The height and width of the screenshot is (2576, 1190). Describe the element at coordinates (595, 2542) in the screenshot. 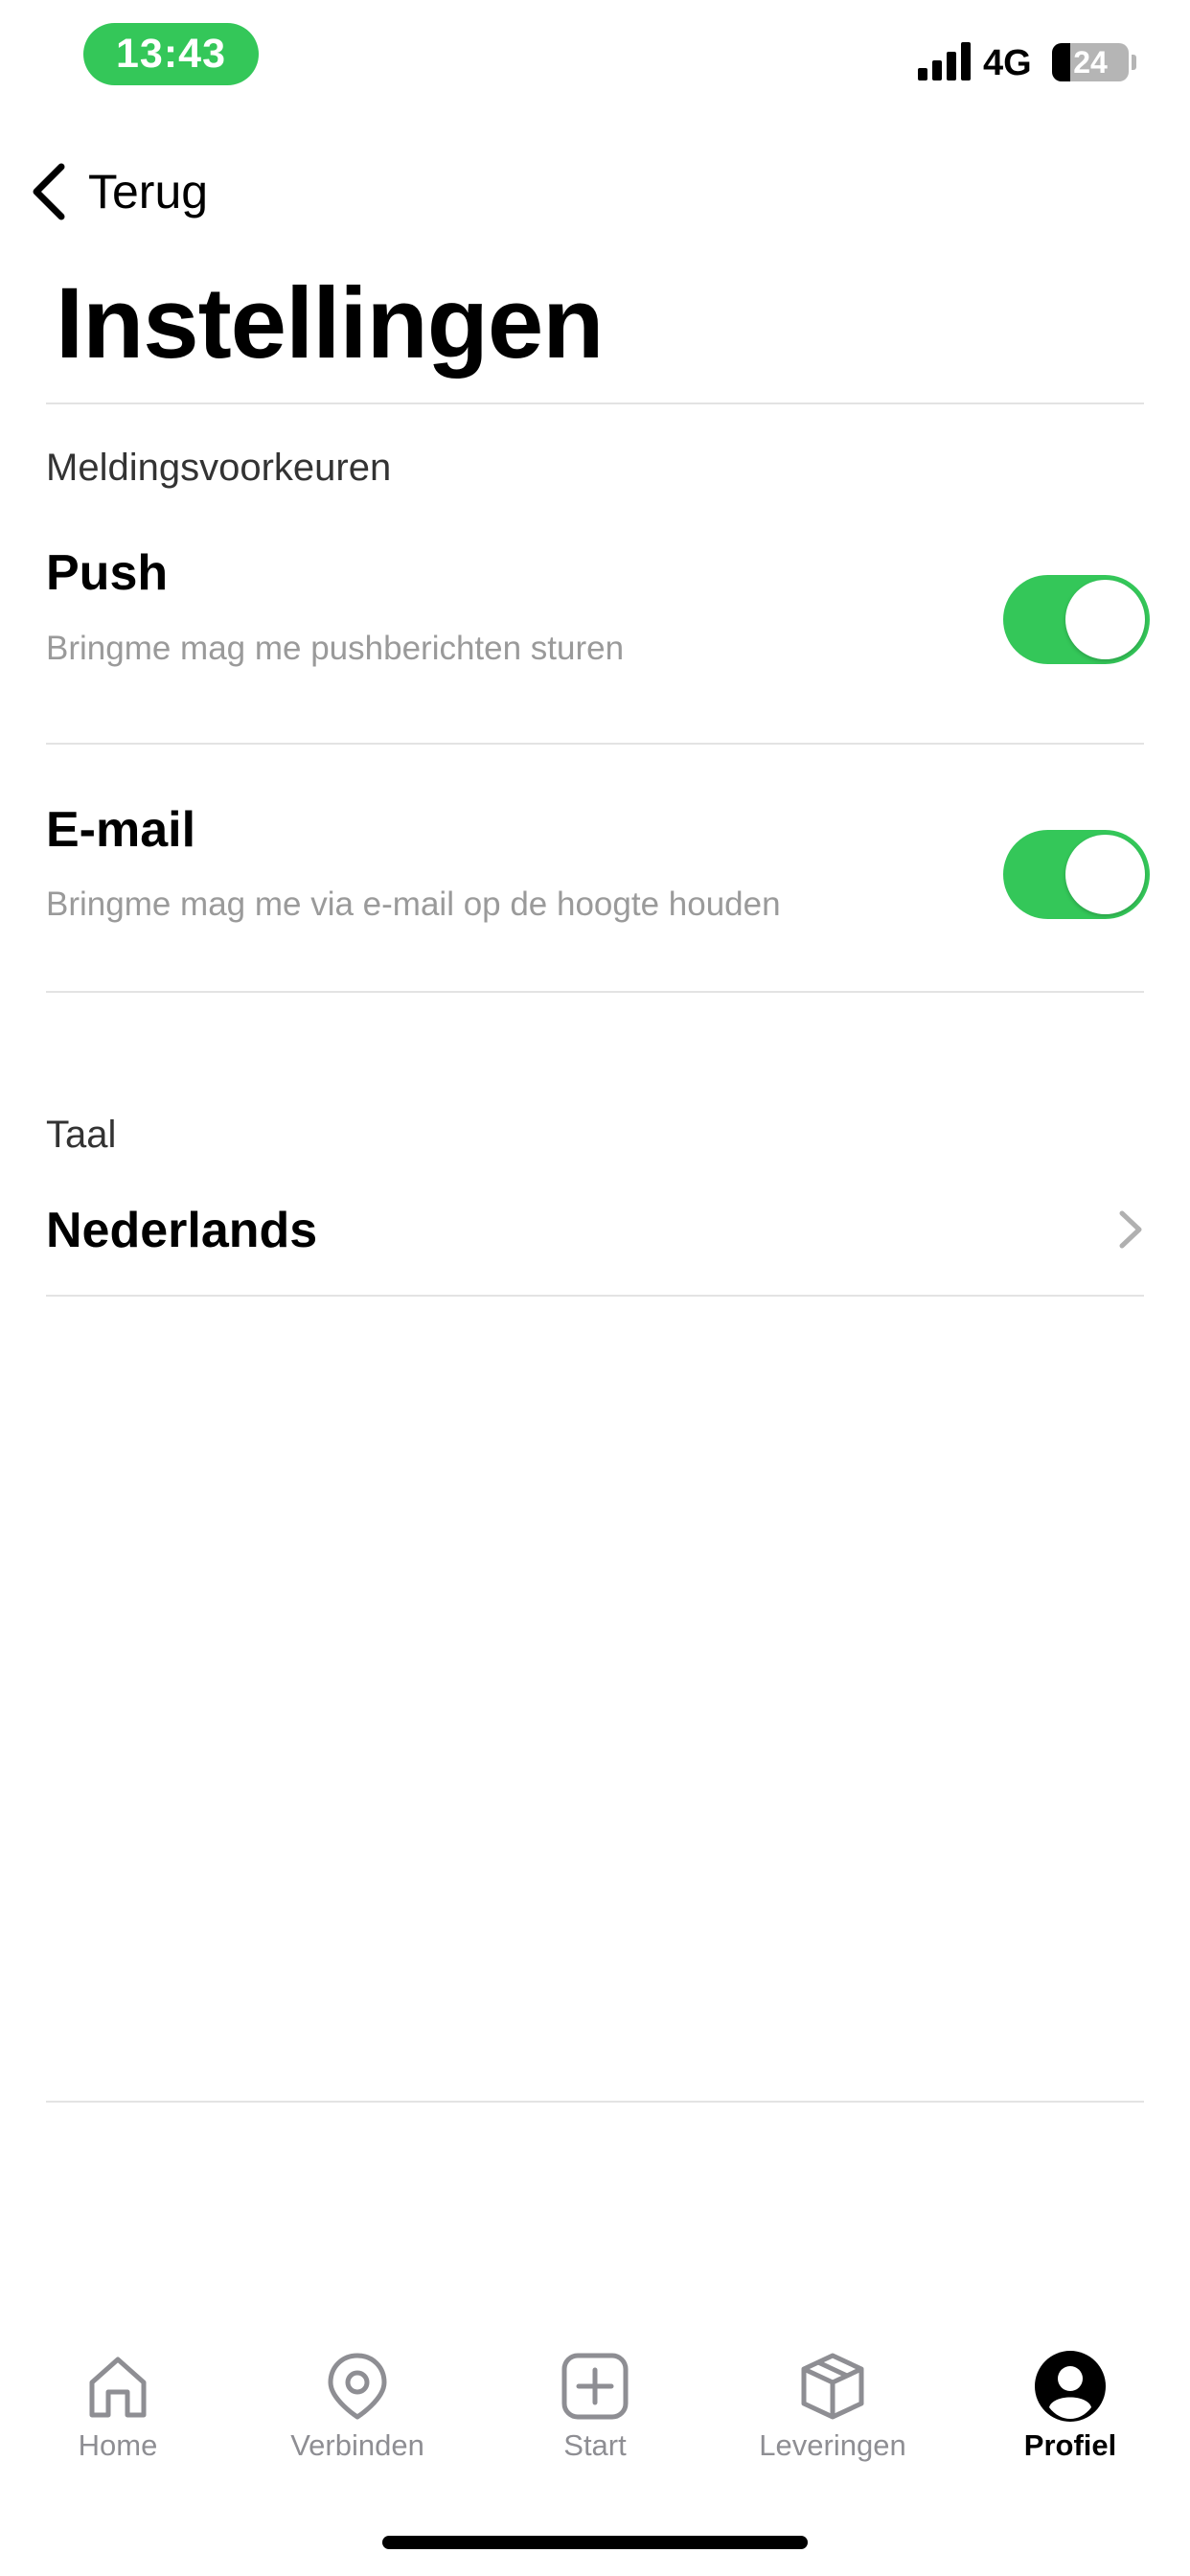

I see `home-indicator` at that location.